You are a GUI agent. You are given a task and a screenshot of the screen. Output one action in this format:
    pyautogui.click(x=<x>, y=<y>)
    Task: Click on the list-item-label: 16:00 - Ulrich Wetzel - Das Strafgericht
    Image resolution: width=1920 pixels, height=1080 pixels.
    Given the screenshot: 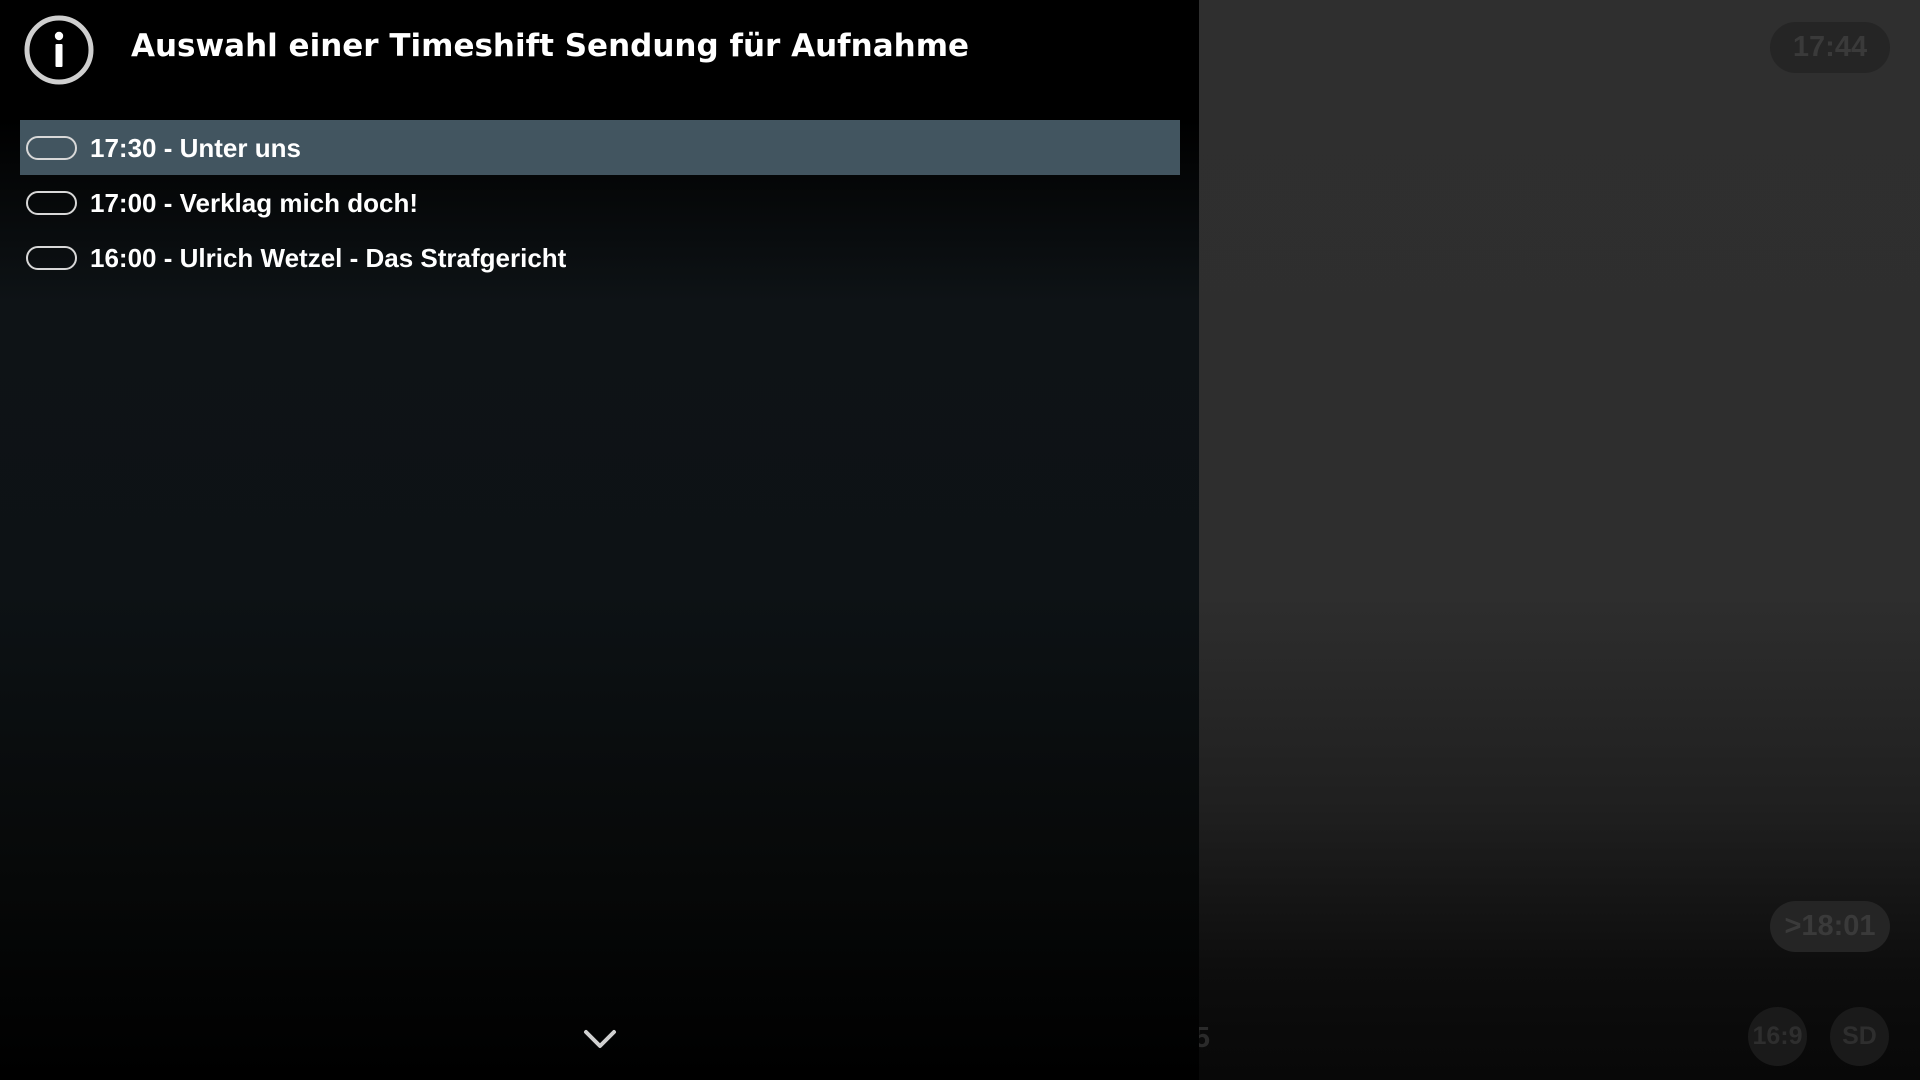 What is the action you would take?
    pyautogui.click(x=328, y=258)
    